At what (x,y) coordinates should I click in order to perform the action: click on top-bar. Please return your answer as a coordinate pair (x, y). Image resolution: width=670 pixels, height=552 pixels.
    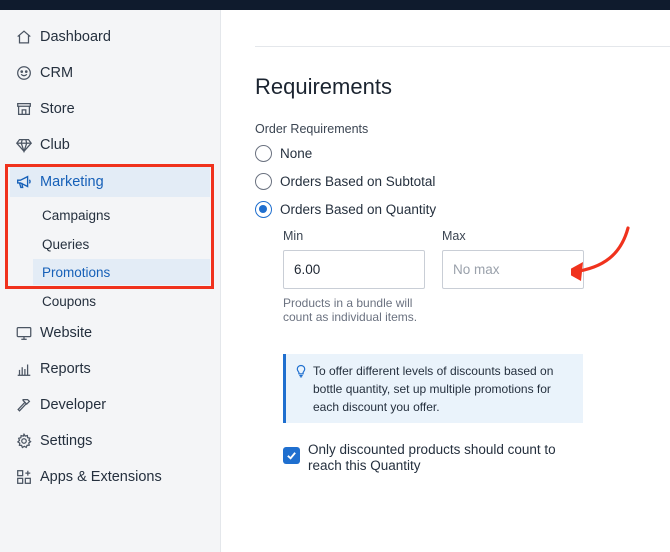
    Looking at the image, I should click on (335, 5).